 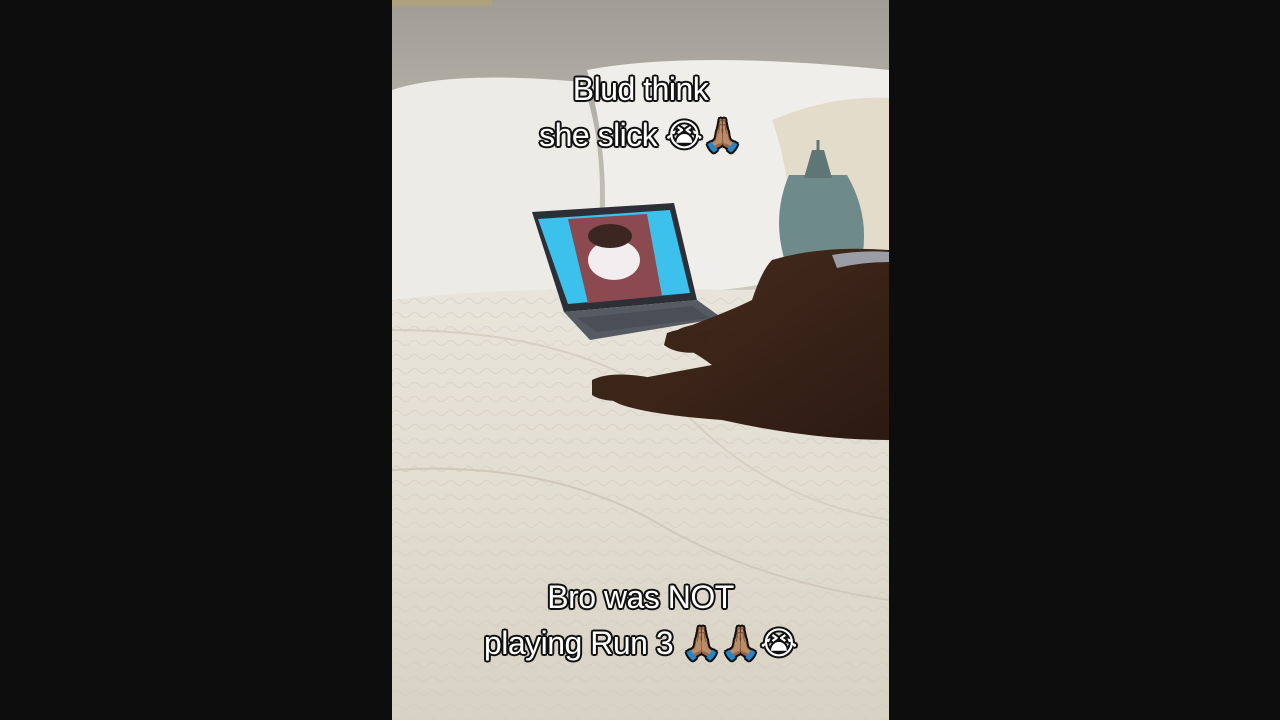 I want to click on caption-line: she slick 😭🙏🏽, so click(x=640, y=135).